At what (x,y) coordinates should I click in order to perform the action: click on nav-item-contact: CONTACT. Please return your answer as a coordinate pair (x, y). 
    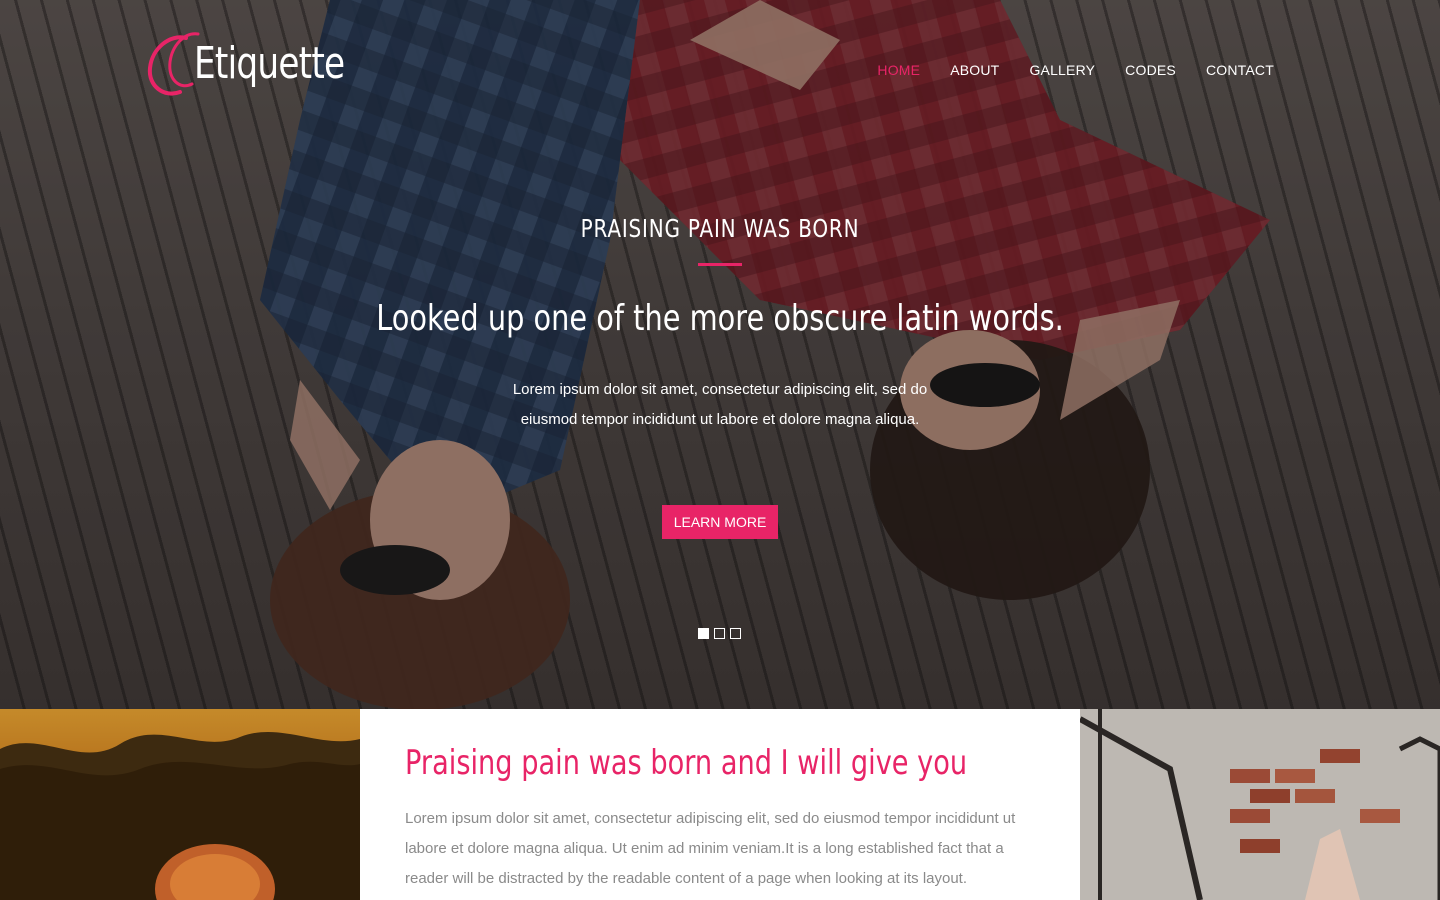
    Looking at the image, I should click on (1240, 70).